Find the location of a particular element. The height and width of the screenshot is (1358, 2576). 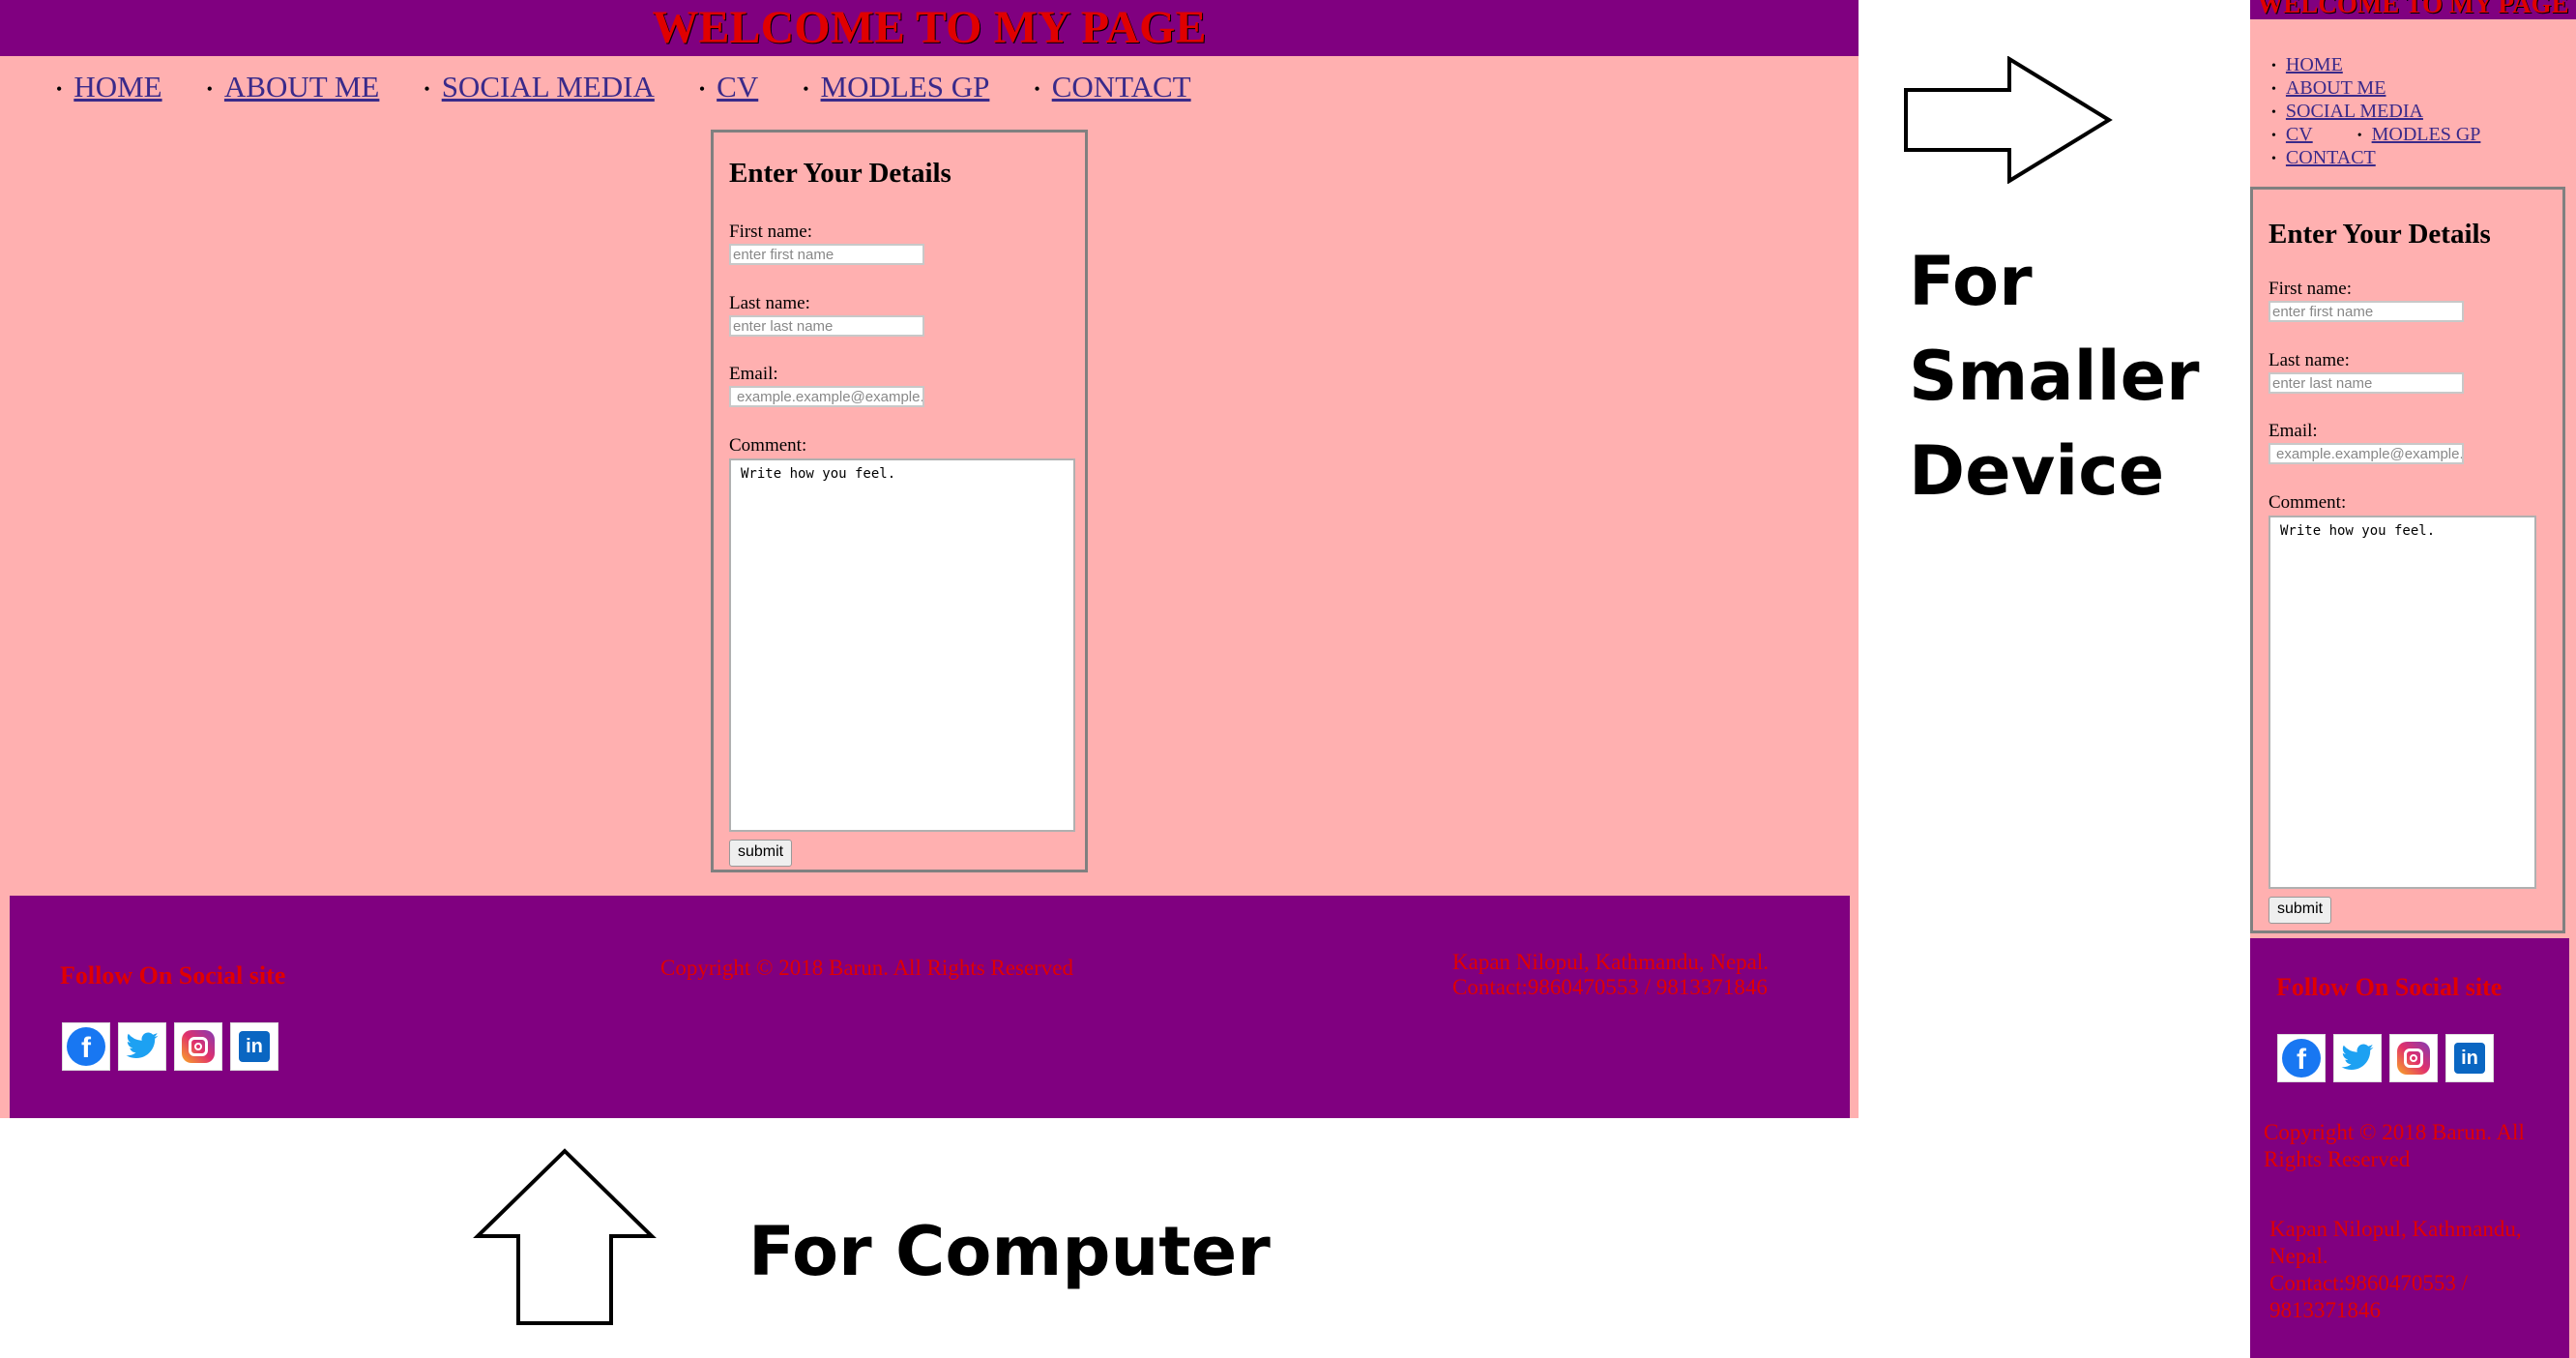

note-line-3: Device is located at coordinates (2037, 471).